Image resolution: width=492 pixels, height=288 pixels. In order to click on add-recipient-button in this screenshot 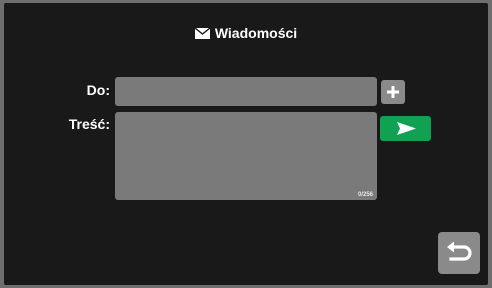, I will do `click(393, 92)`.